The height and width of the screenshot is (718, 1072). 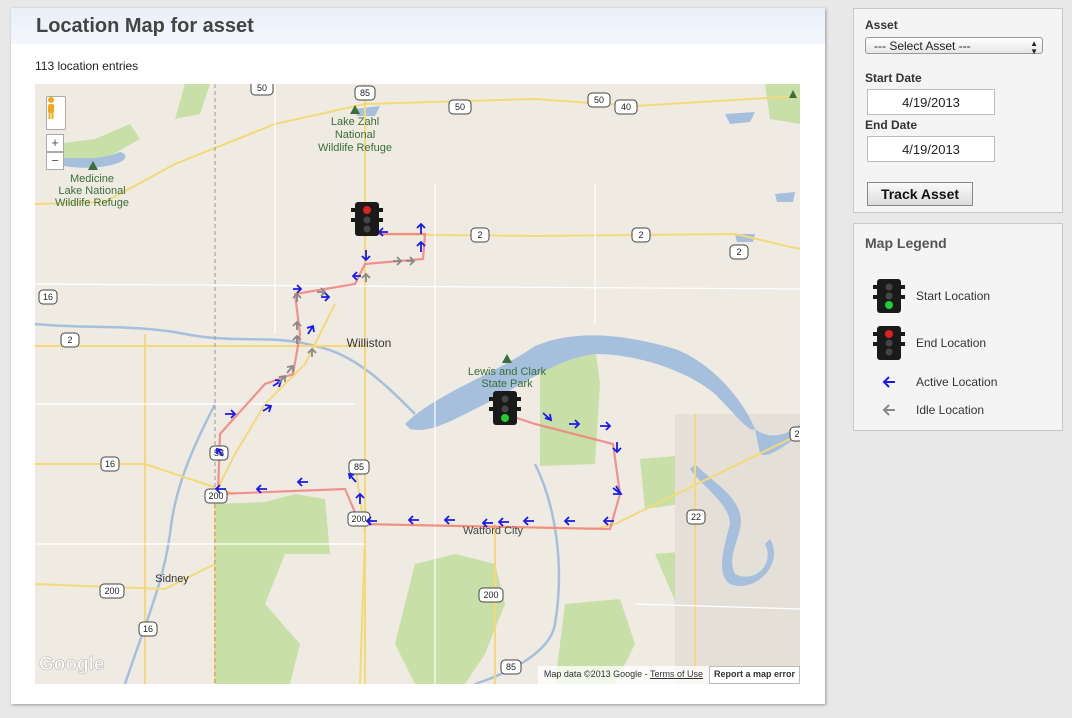 What do you see at coordinates (172, 579) in the screenshot?
I see `place-label: Sidney` at bounding box center [172, 579].